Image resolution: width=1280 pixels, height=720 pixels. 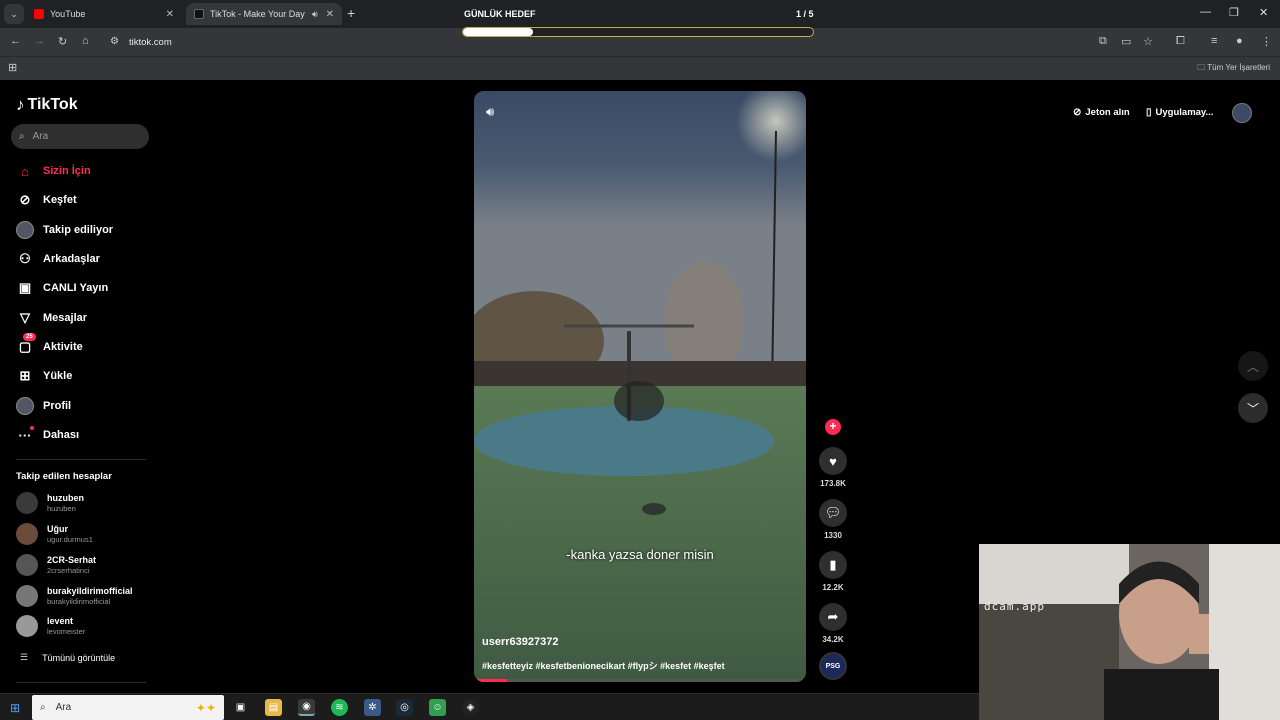 What do you see at coordinates (60, 621) in the screenshot?
I see `account-name: levent` at bounding box center [60, 621].